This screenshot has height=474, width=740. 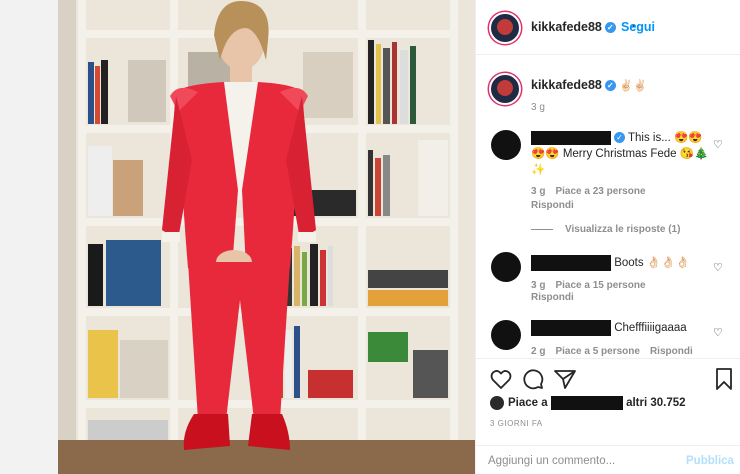 What do you see at coordinates (638, 27) in the screenshot?
I see `follow-button: Segui` at bounding box center [638, 27].